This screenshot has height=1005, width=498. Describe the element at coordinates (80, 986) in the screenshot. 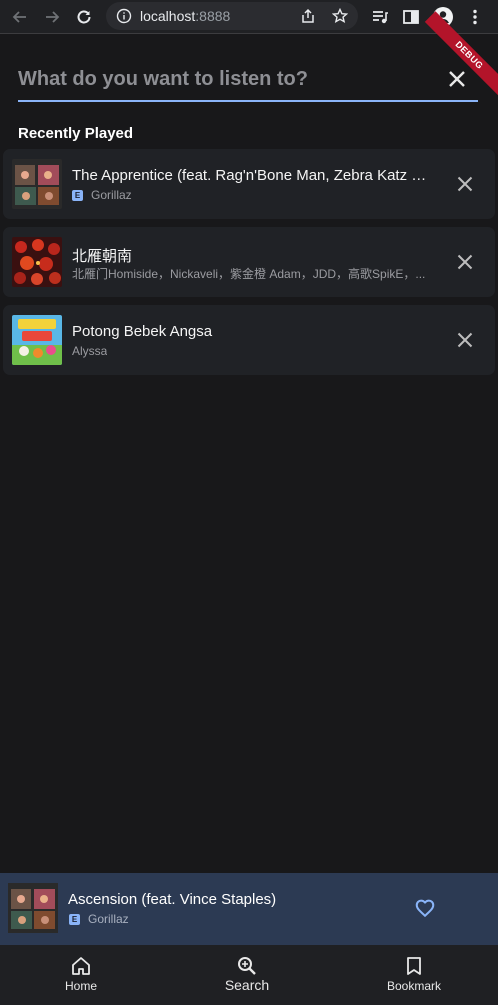

I see `nav-home-label: Home` at that location.